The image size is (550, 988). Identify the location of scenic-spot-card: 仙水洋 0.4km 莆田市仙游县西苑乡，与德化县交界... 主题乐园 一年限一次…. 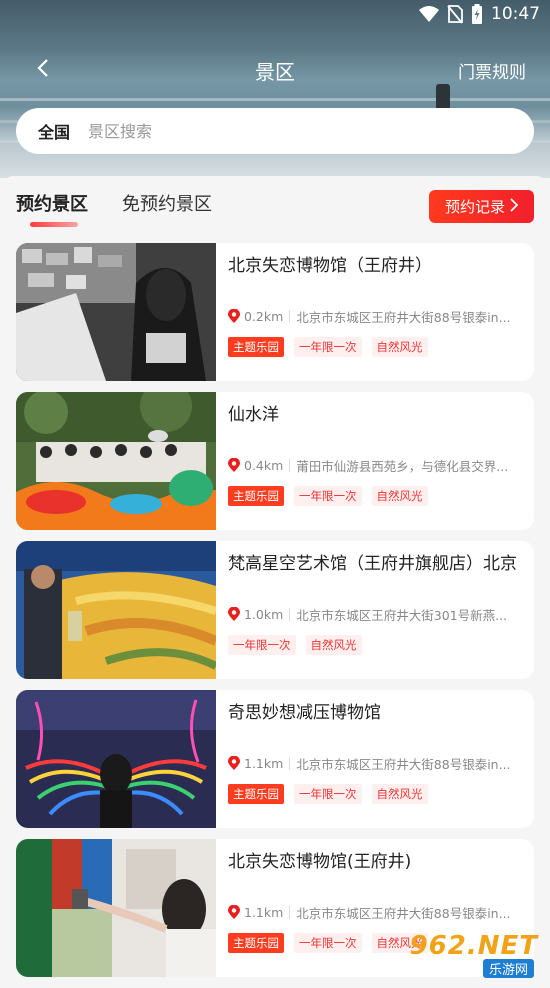
(275, 461).